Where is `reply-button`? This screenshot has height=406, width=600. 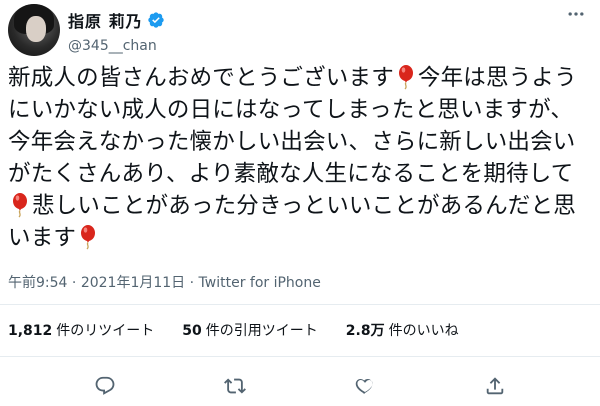
reply-button is located at coordinates (105, 386).